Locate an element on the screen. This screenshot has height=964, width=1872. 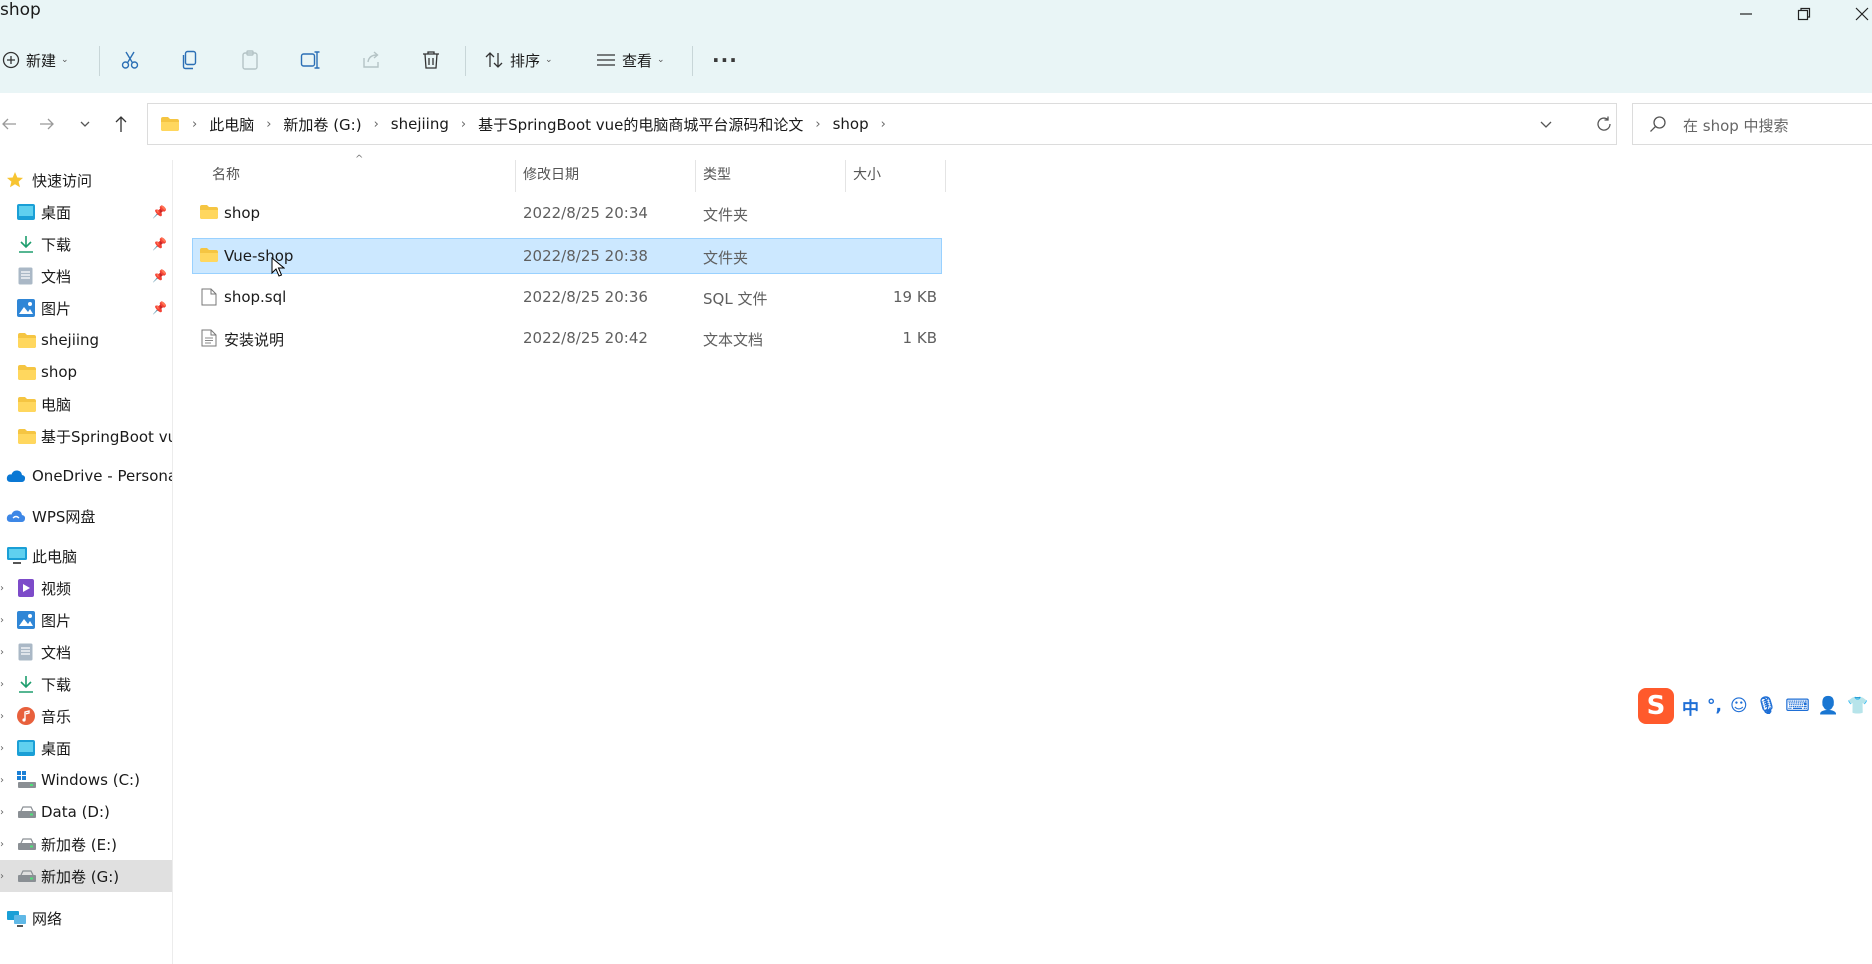
sidebar-item-pictures: 图片 📌 is located at coordinates (86, 308).